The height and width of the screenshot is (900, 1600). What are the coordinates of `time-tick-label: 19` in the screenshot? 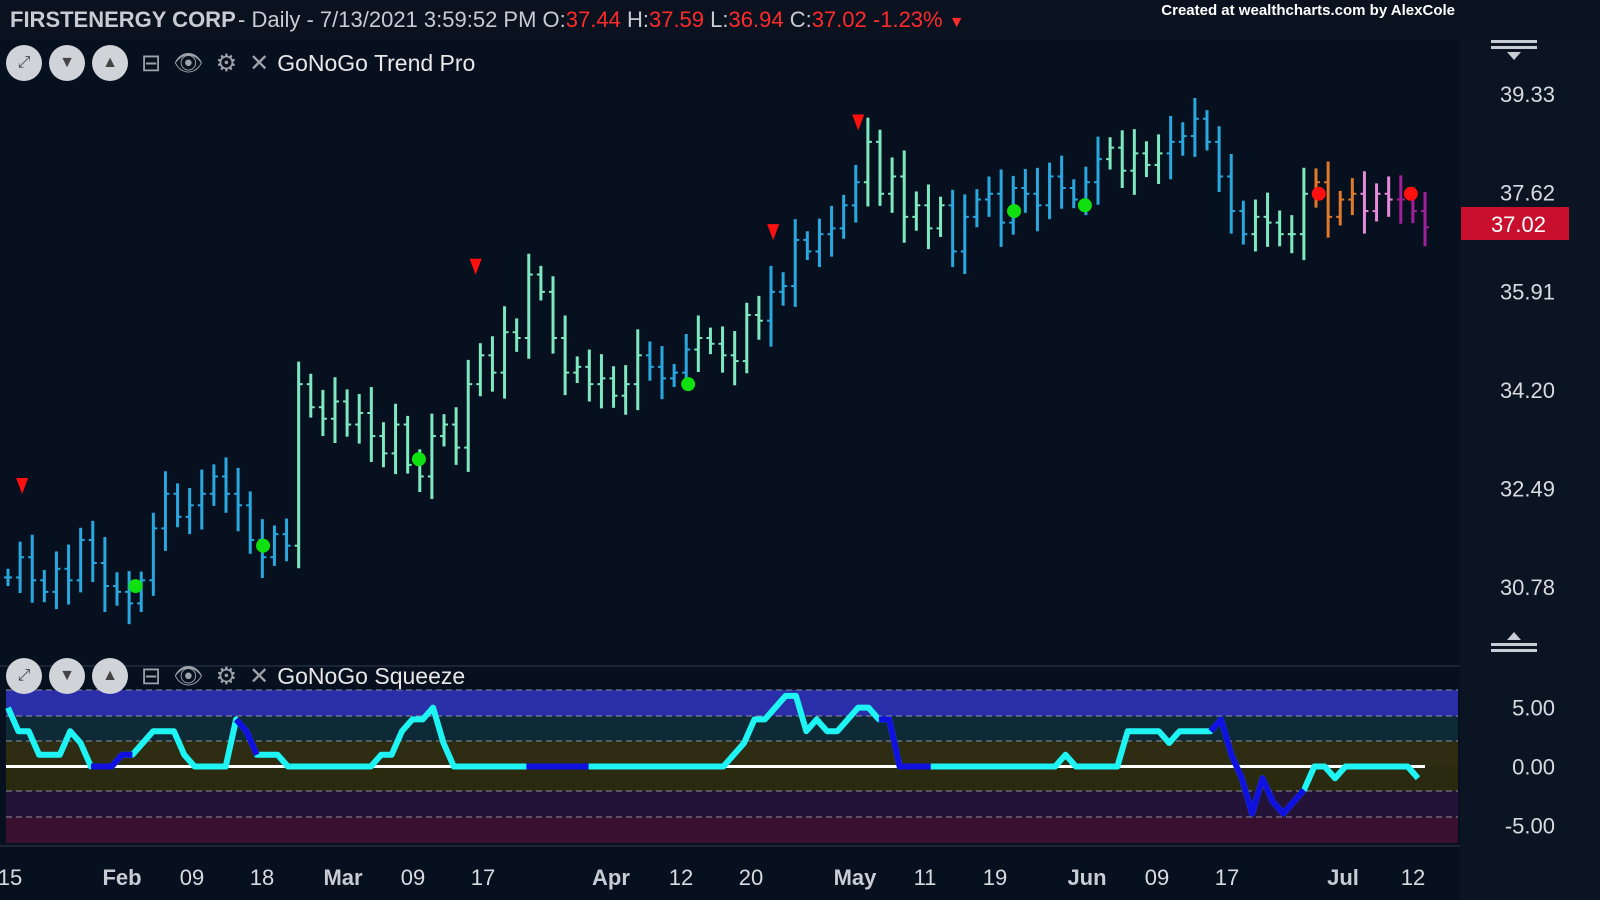 It's located at (995, 877).